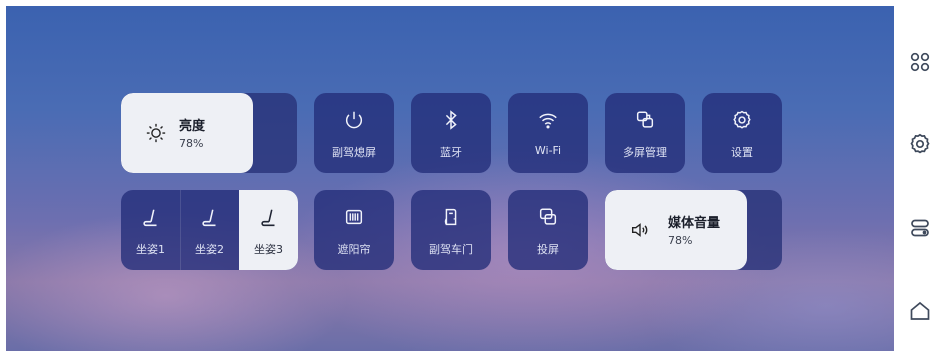 The image size is (947, 357). What do you see at coordinates (354, 133) in the screenshot?
I see `passenger-screen-off-button: 副驾熄屏` at bounding box center [354, 133].